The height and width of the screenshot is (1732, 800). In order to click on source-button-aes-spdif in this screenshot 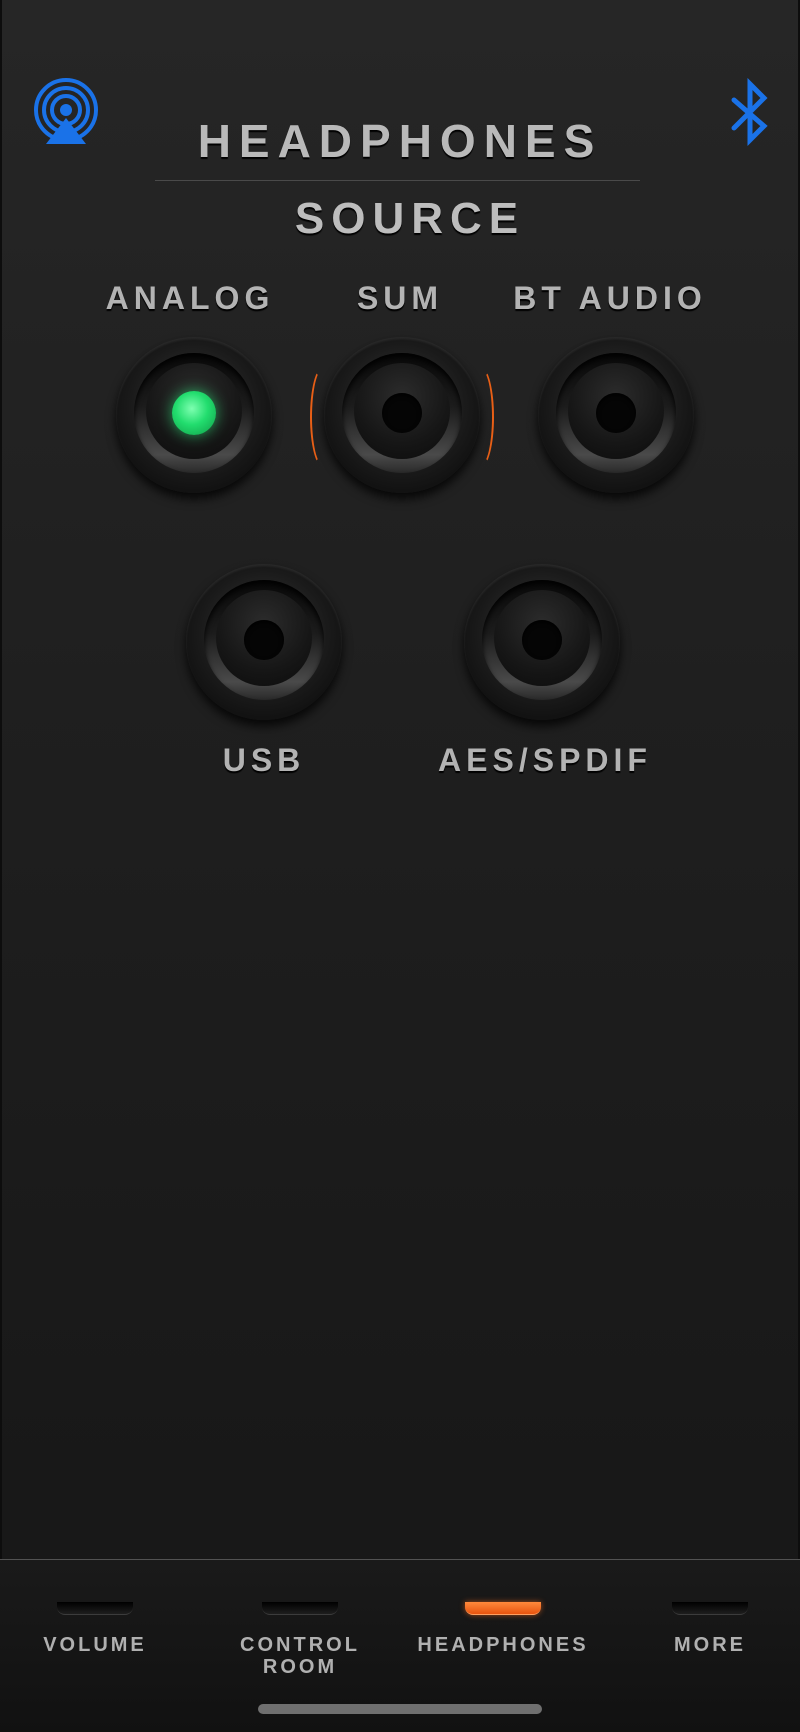, I will do `click(542, 642)`.